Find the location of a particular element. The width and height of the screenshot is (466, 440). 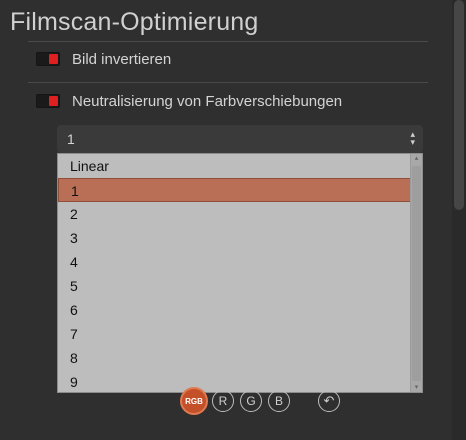

dropdown-item-6: 6 is located at coordinates (234, 310).